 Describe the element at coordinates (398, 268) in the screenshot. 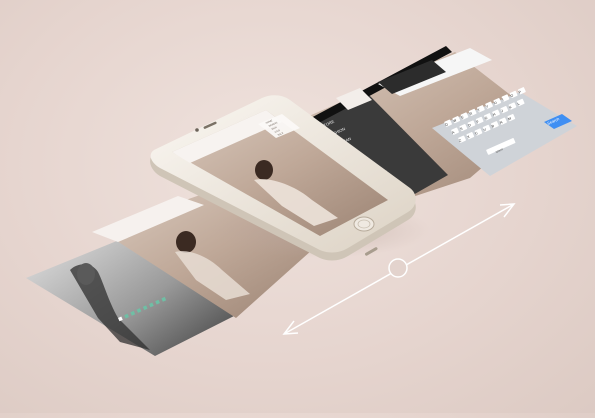

I see `swipe-handle` at that location.